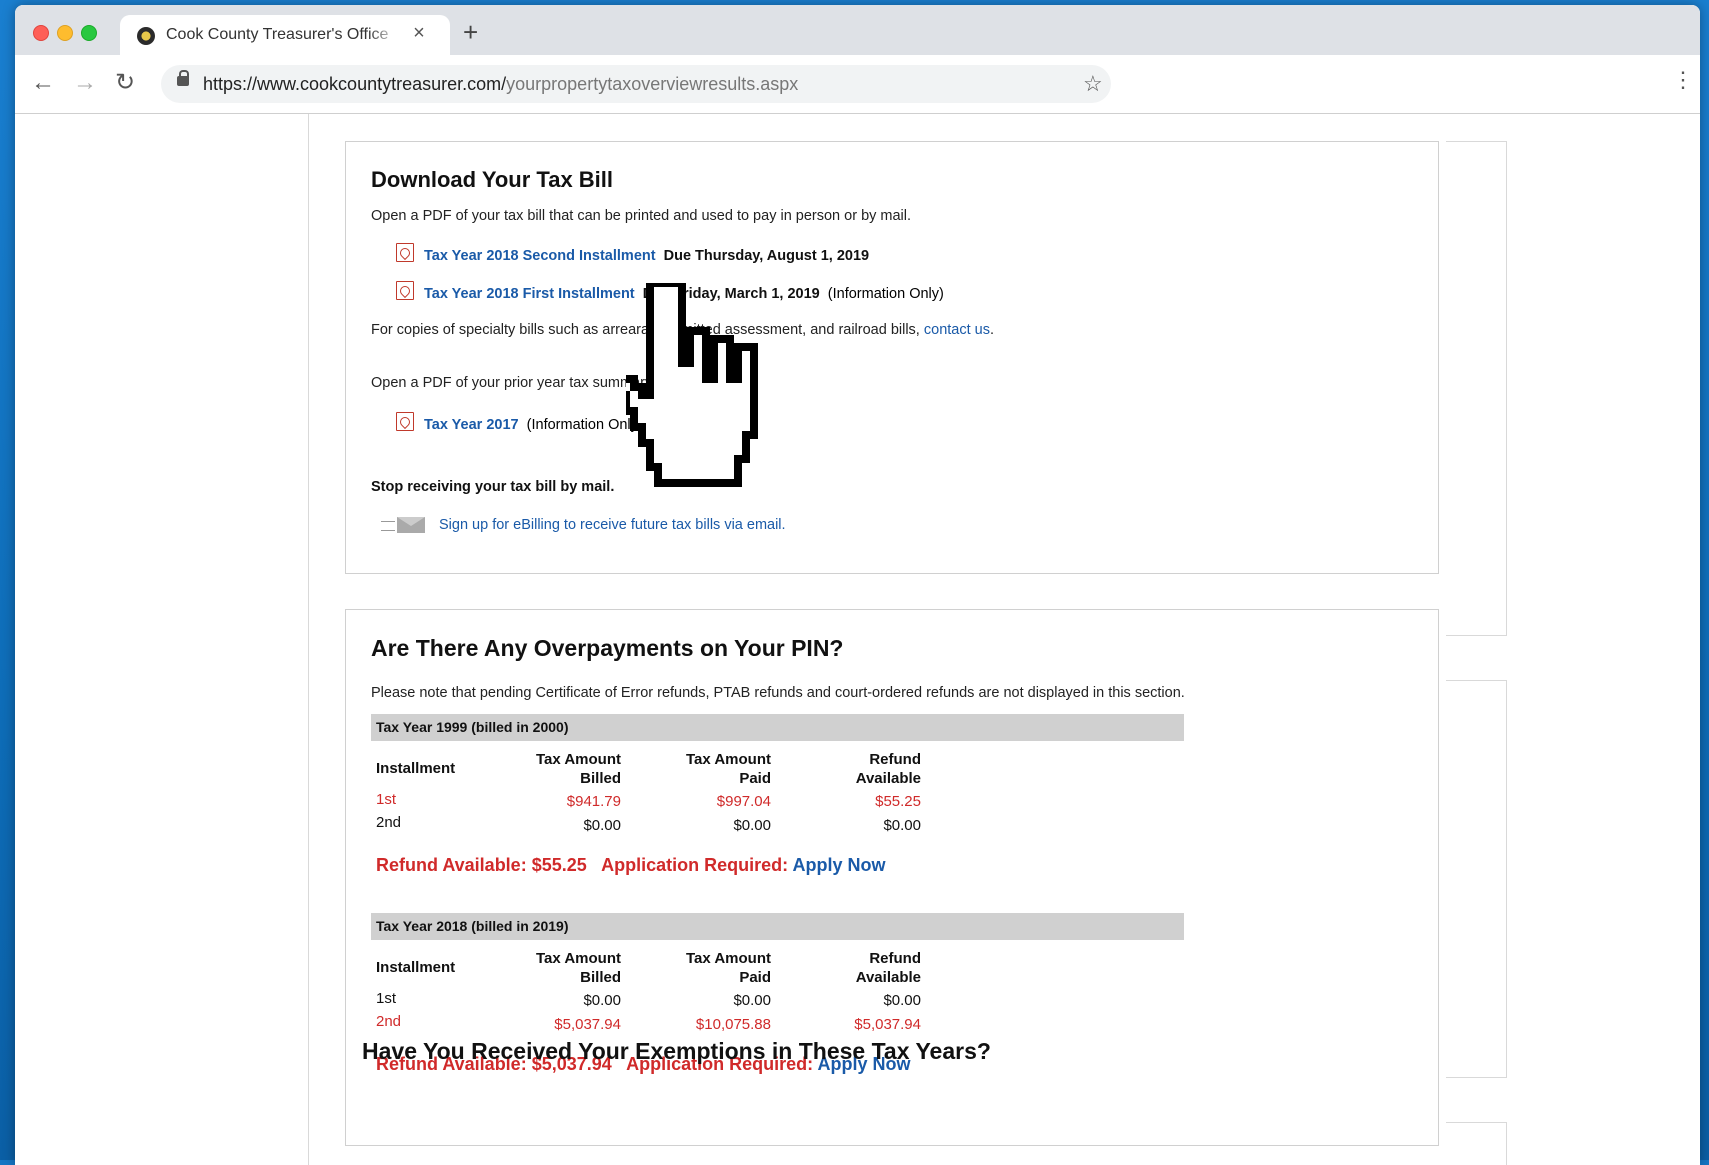 This screenshot has width=1709, height=1165. Describe the element at coordinates (885, 294) in the screenshot. I see `bill-note: (Information Only)` at that location.